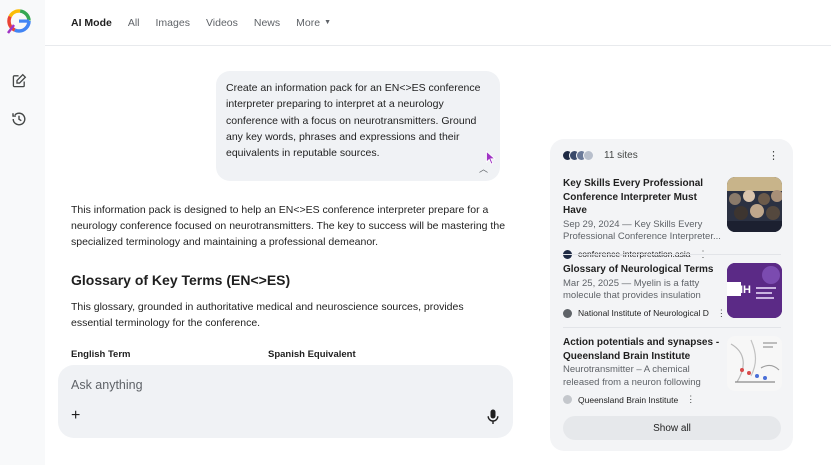 Image resolution: width=831 pixels, height=465 pixels. I want to click on ask-bar: +, so click(285, 401).